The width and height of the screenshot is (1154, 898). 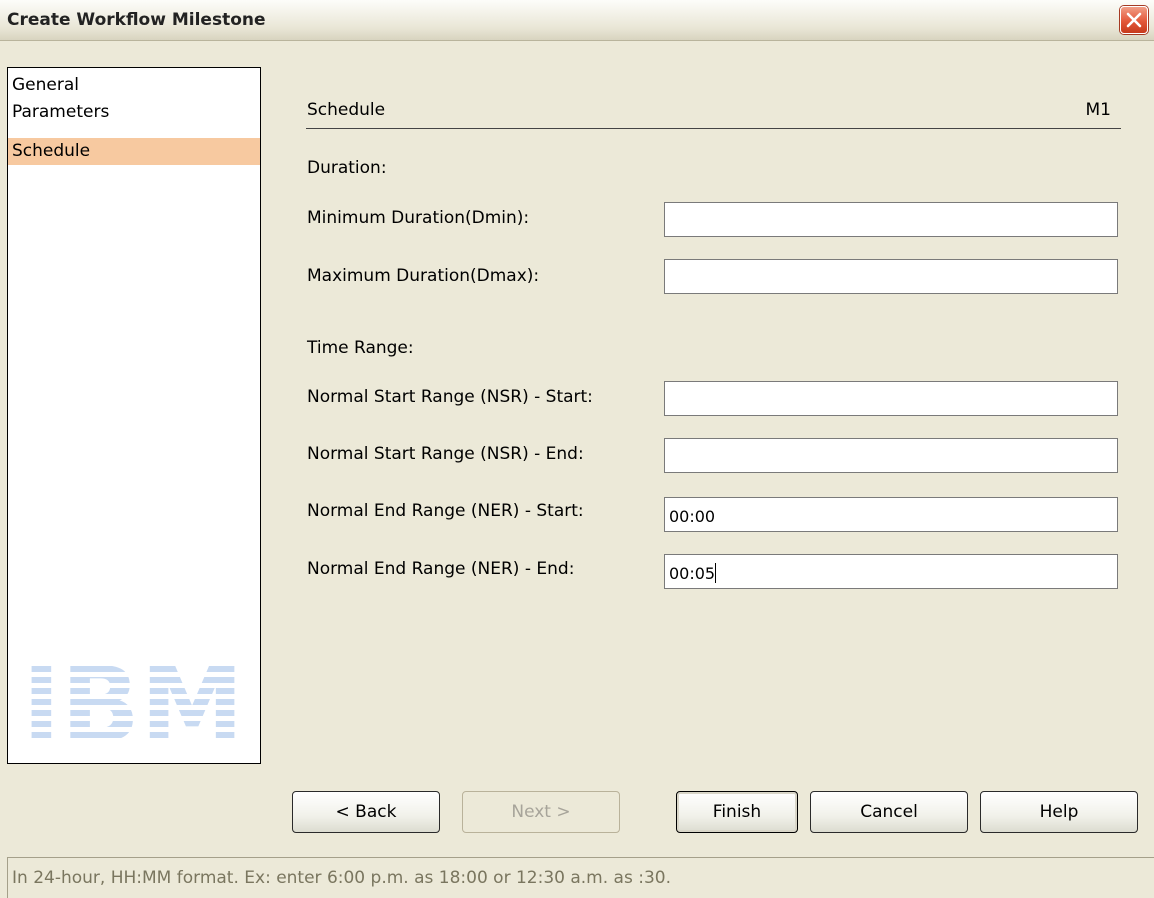 I want to click on milestone-id: M1, so click(x=1098, y=110).